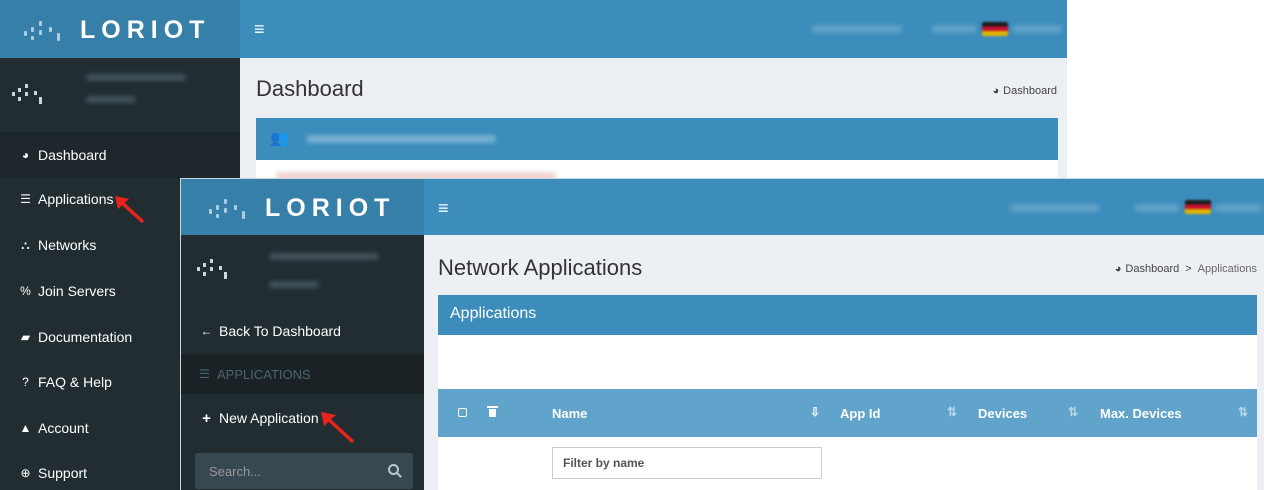  I want to click on breadcrumb: ◕ Dashboard, so click(1025, 91).